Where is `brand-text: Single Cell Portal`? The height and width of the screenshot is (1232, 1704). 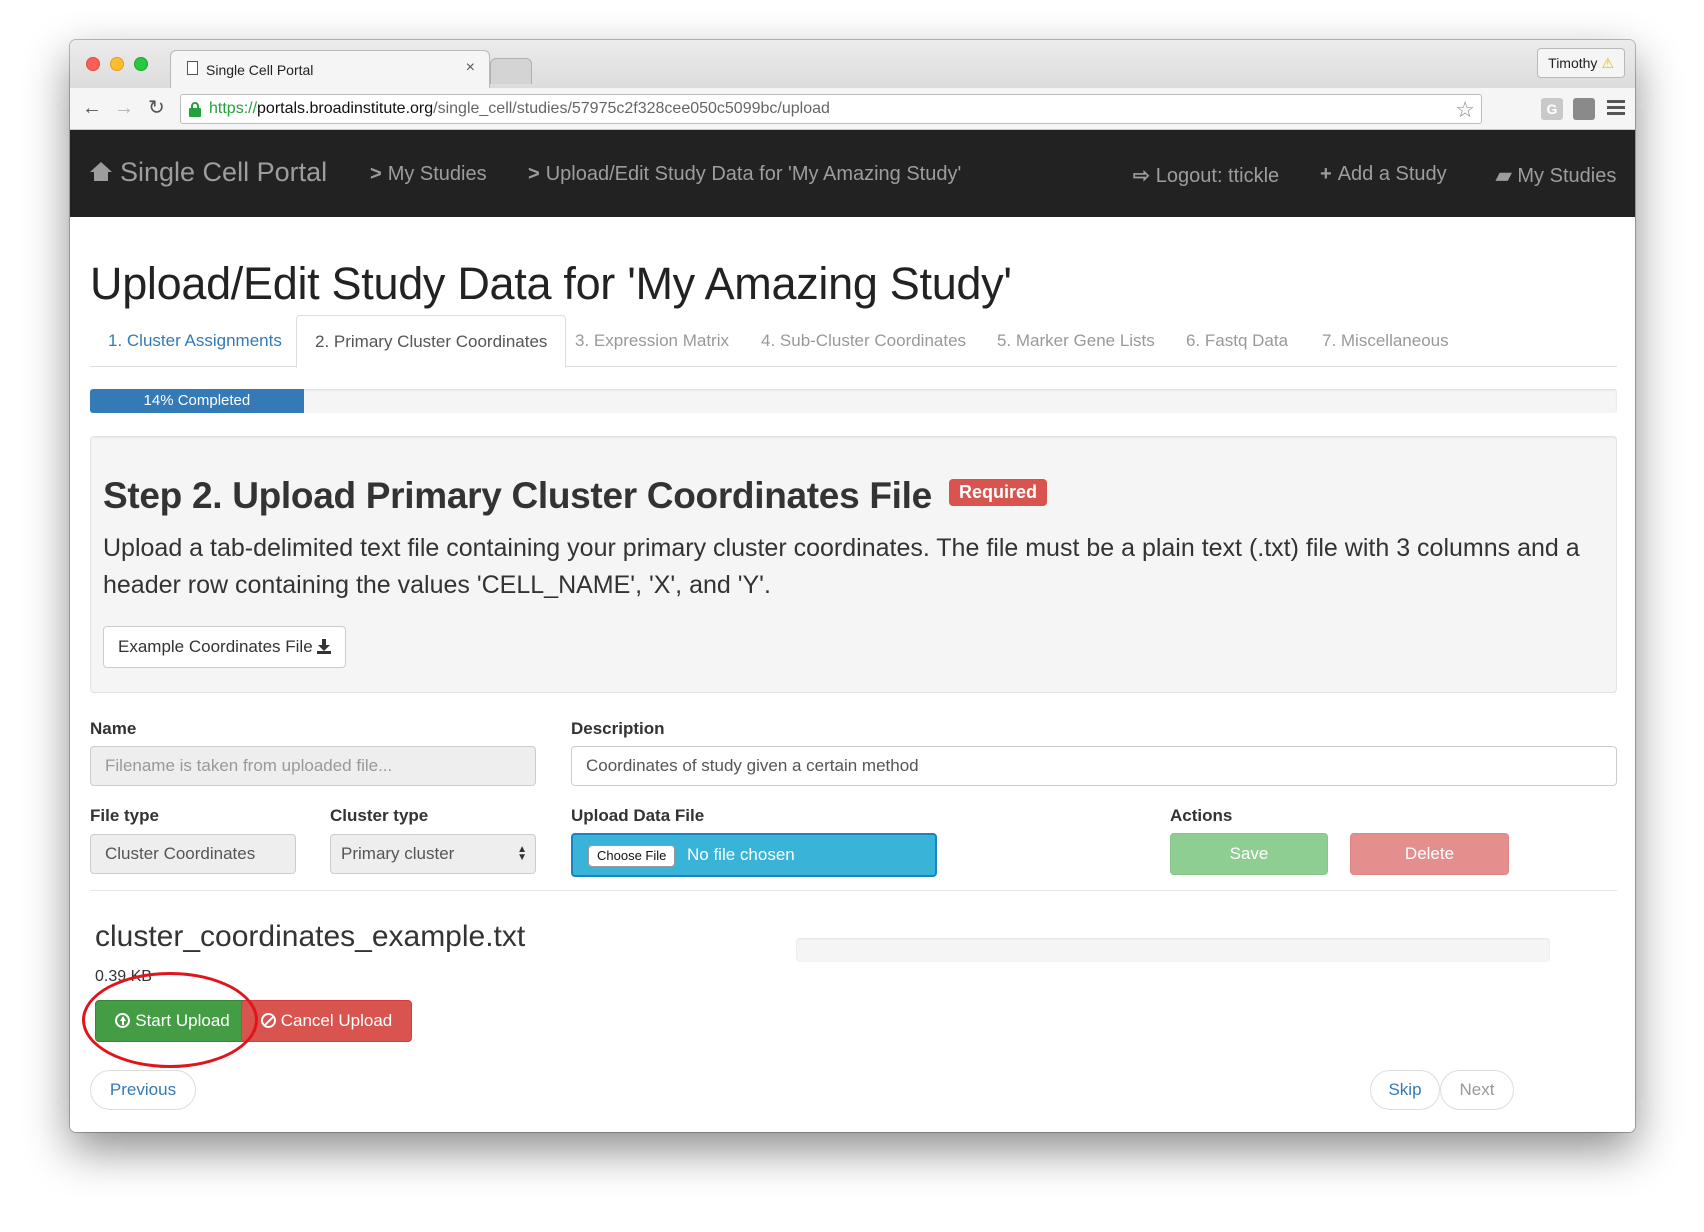 brand-text: Single Cell Portal is located at coordinates (224, 172).